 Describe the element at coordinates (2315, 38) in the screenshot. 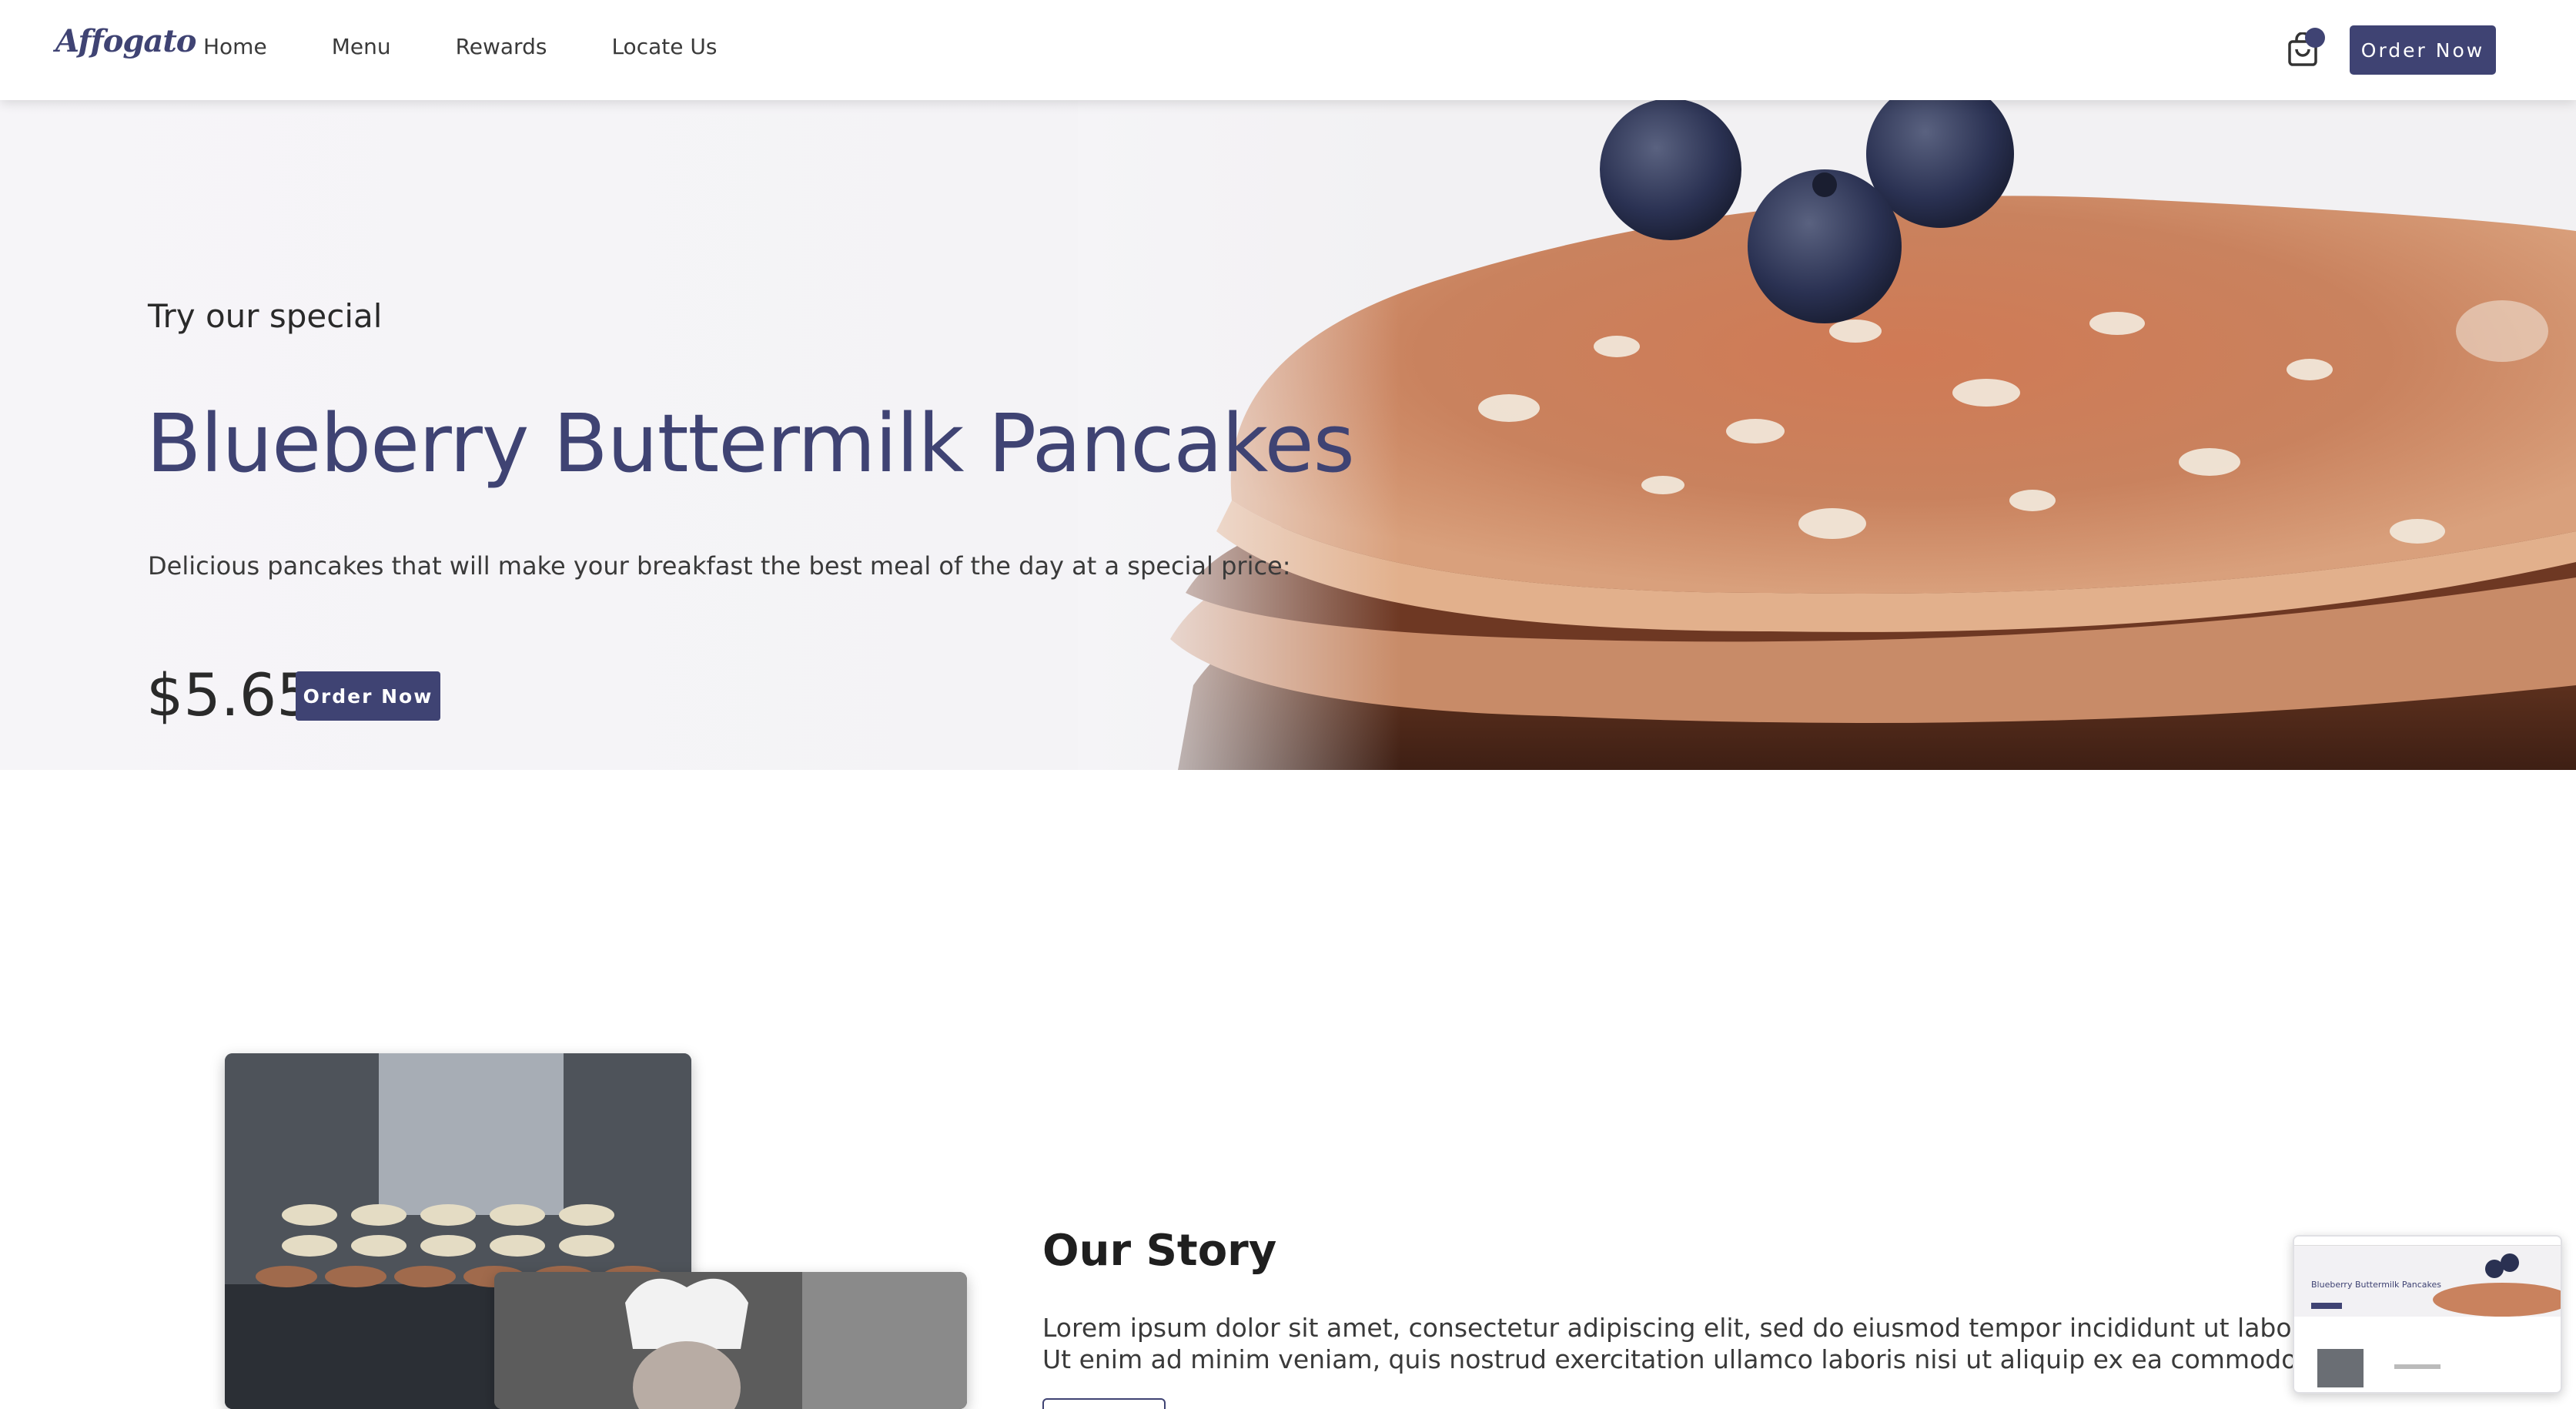

I see `cart-badge` at that location.